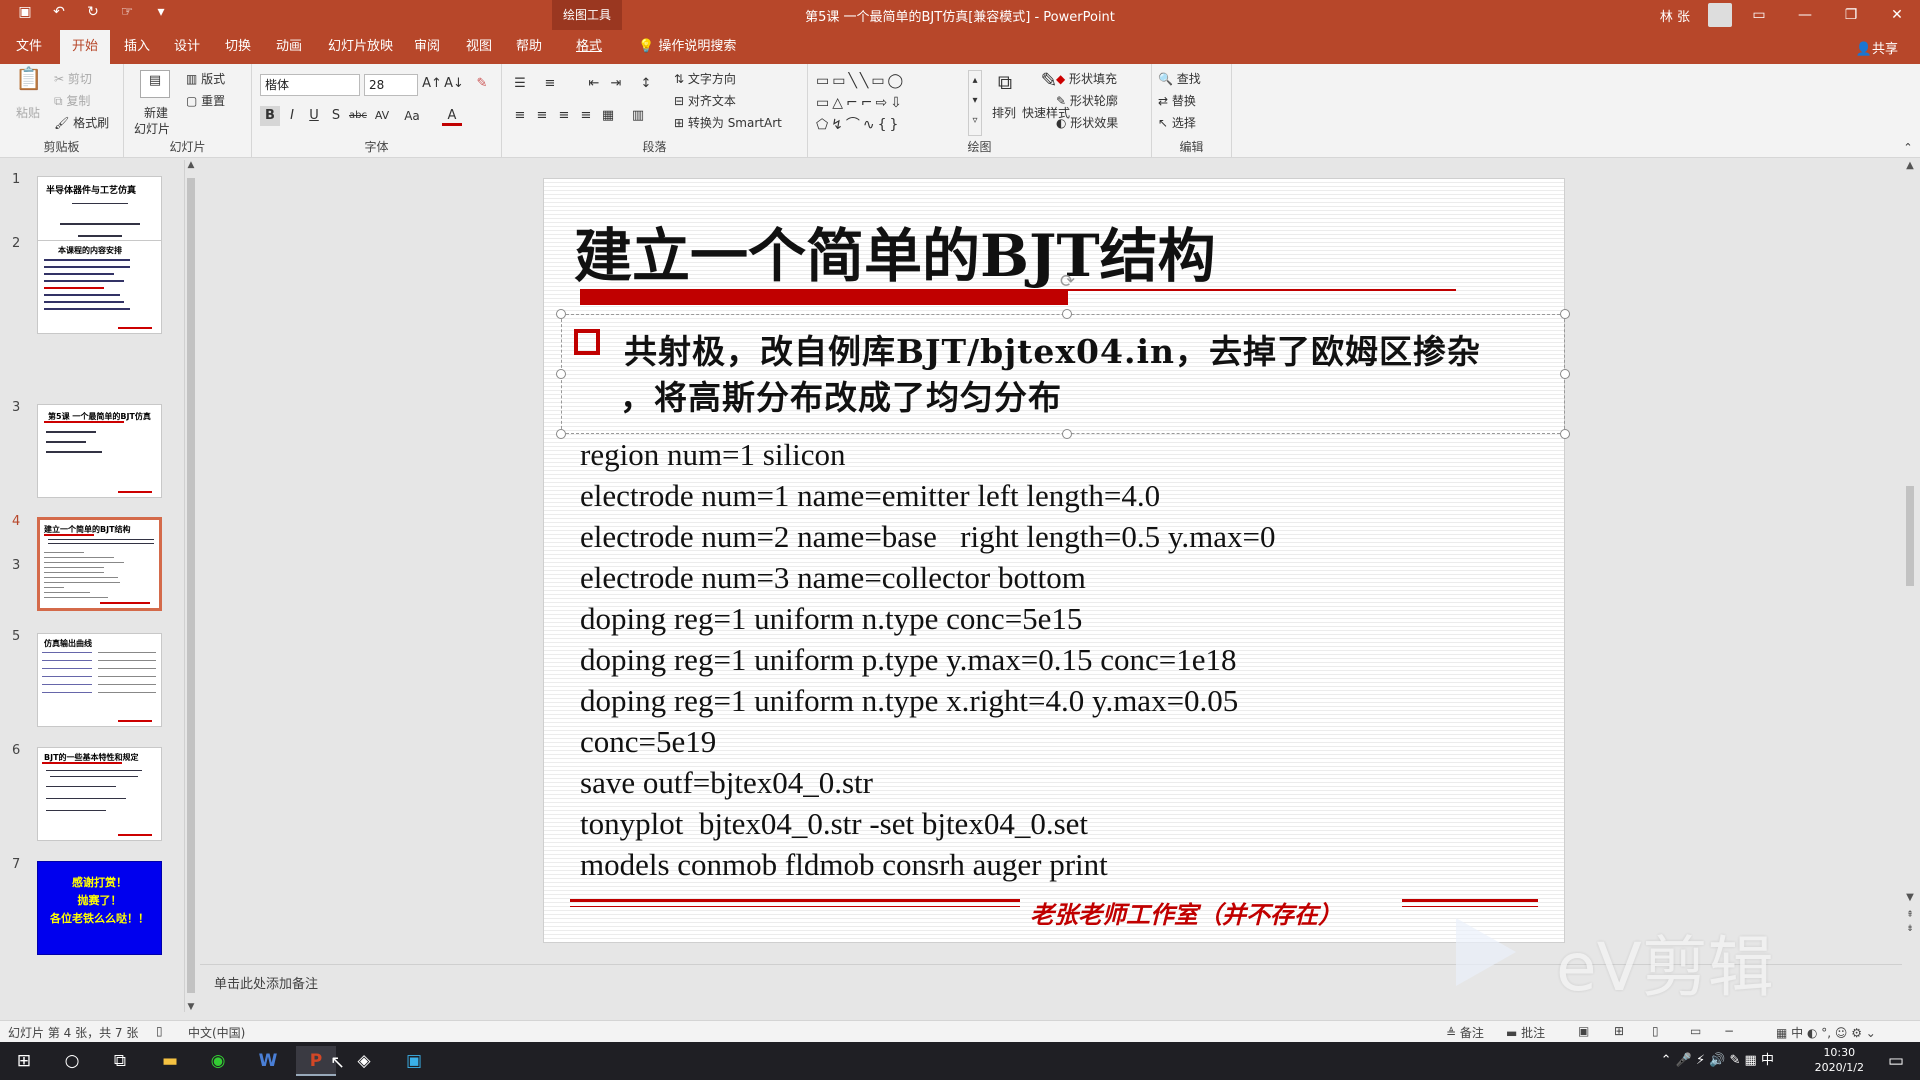 This screenshot has width=1920, height=1080. I want to click on code-line: save outf=bjtex04_0.str, so click(726, 783).